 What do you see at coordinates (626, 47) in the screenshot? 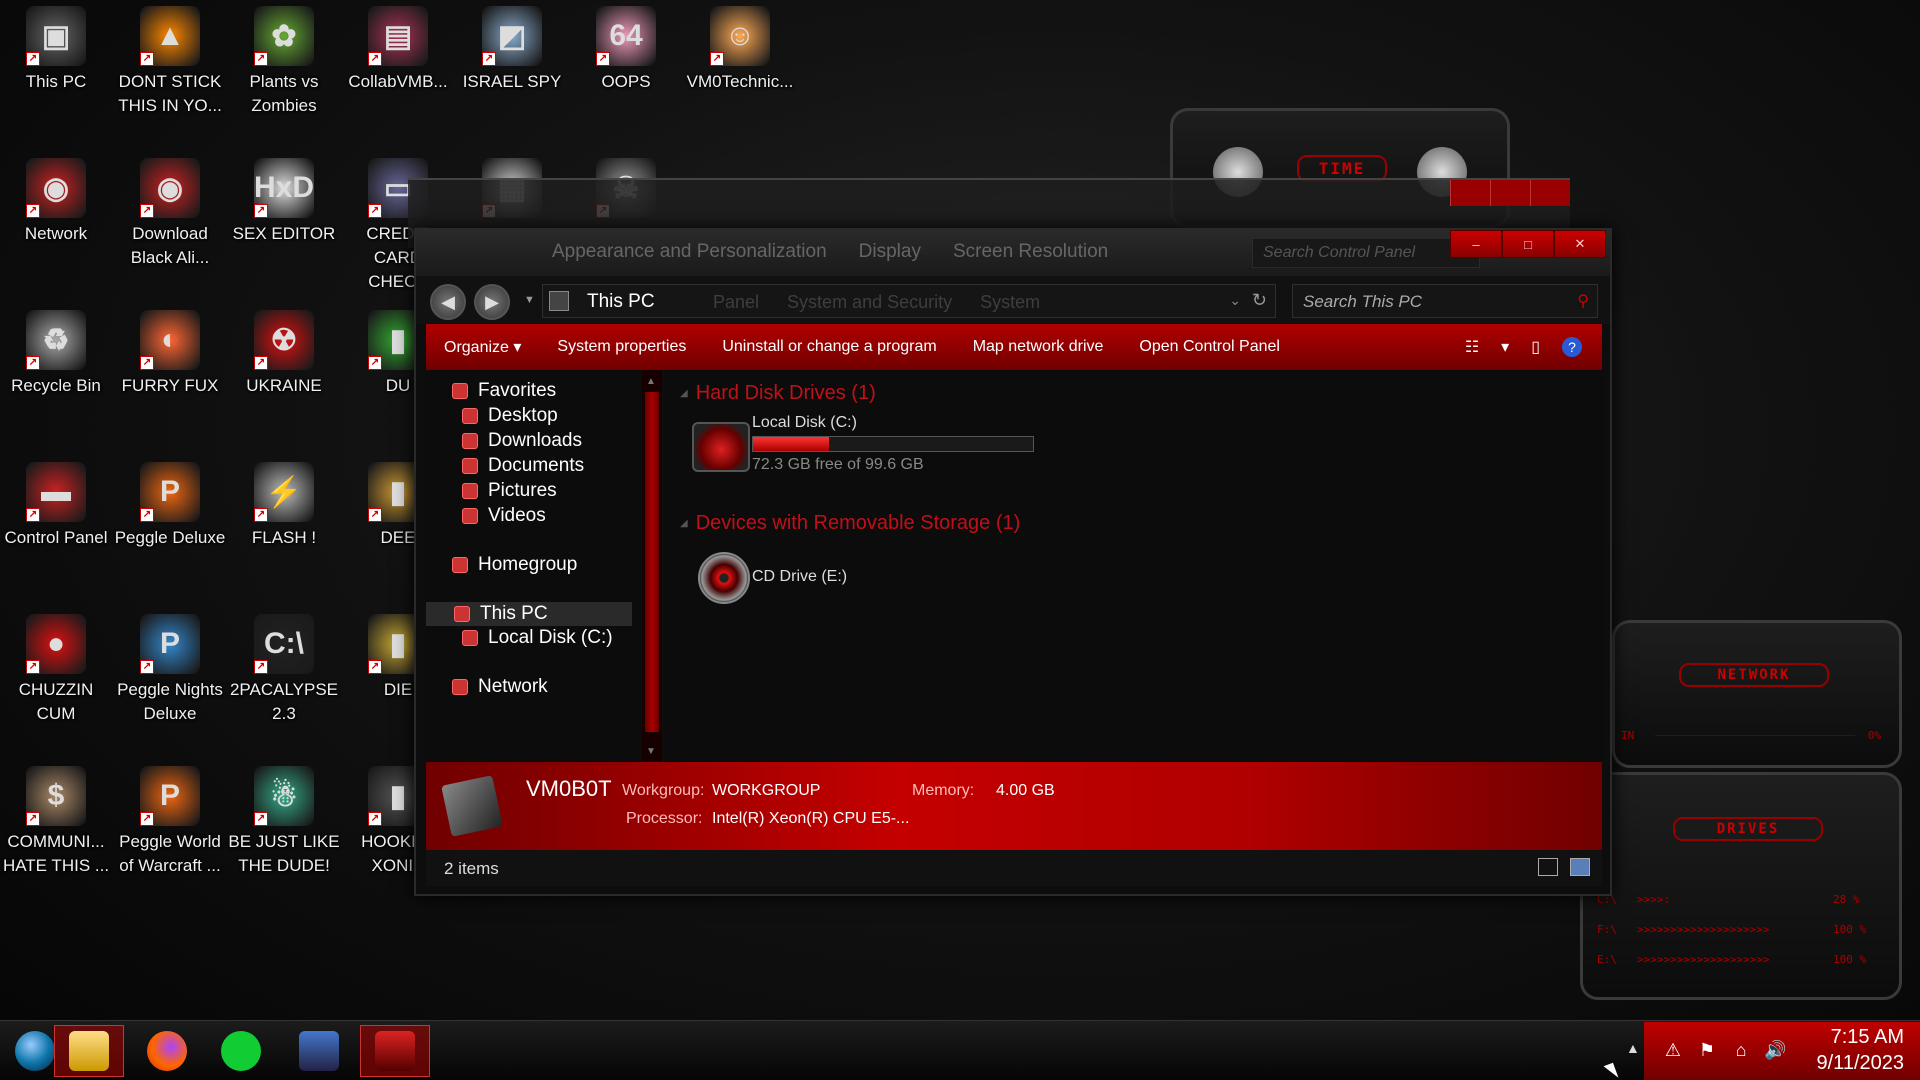
I see `desktop-icon: 64 ↗ OOPS` at bounding box center [626, 47].